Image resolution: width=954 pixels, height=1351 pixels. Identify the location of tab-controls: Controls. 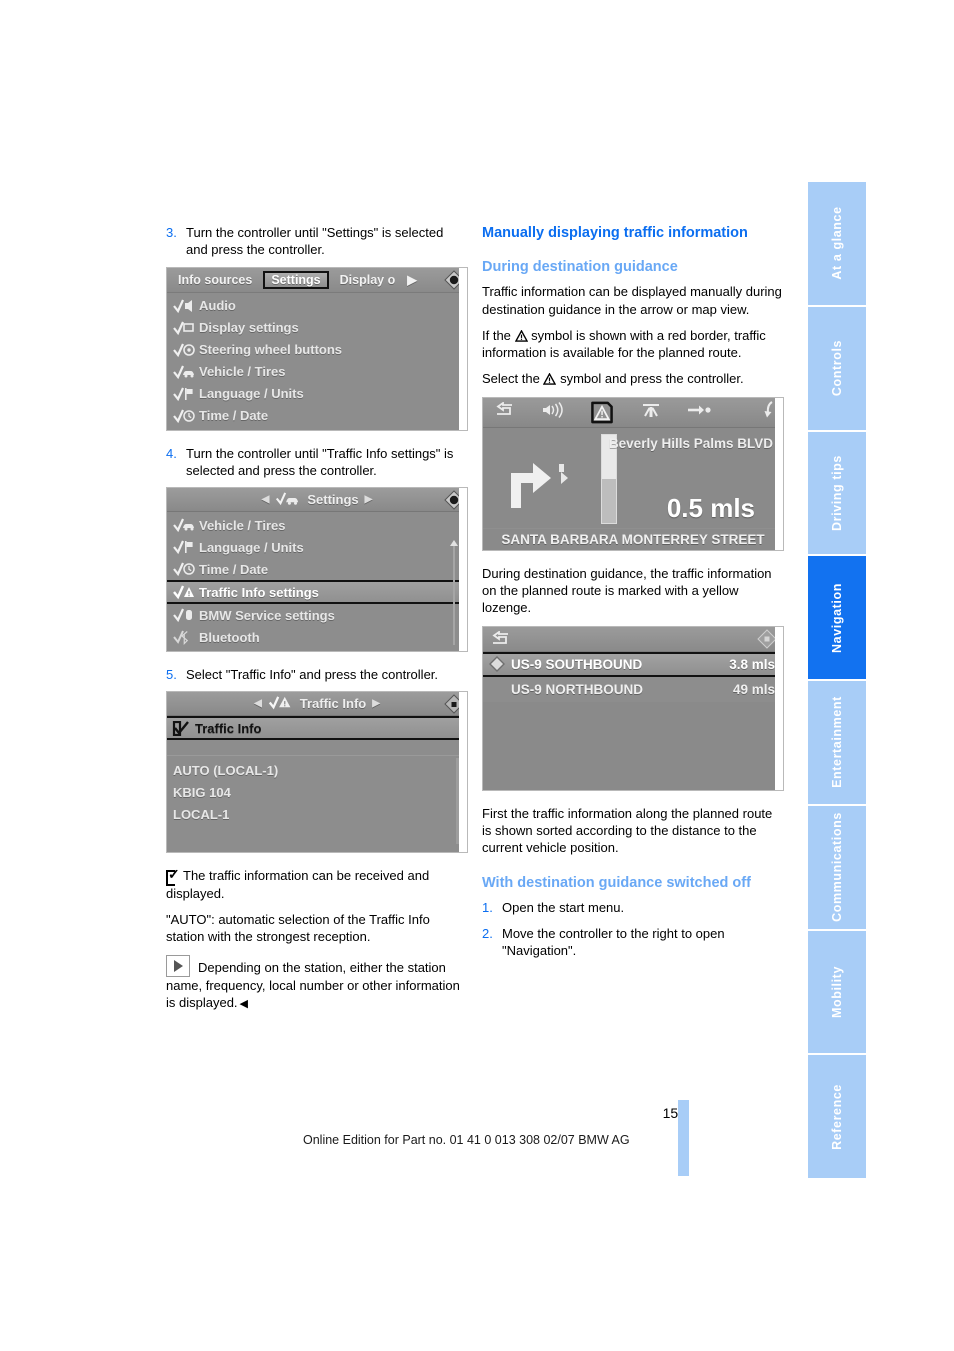
(837, 368).